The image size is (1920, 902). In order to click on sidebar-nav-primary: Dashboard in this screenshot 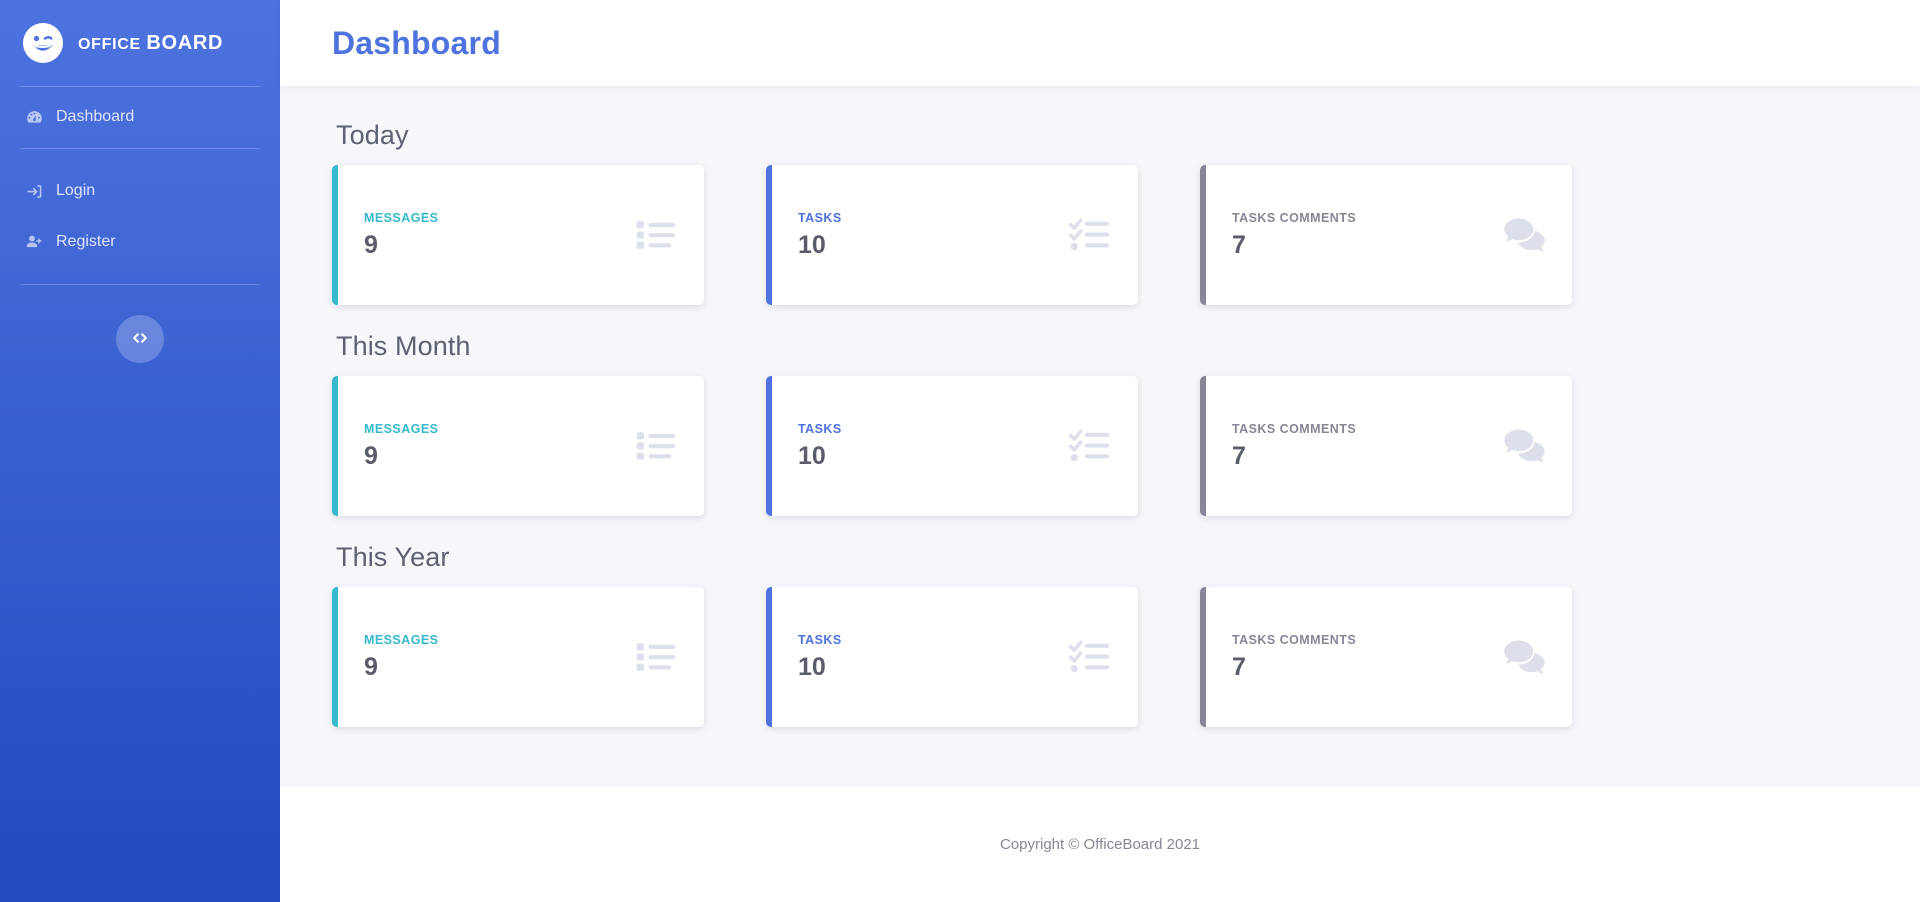, I will do `click(140, 117)`.